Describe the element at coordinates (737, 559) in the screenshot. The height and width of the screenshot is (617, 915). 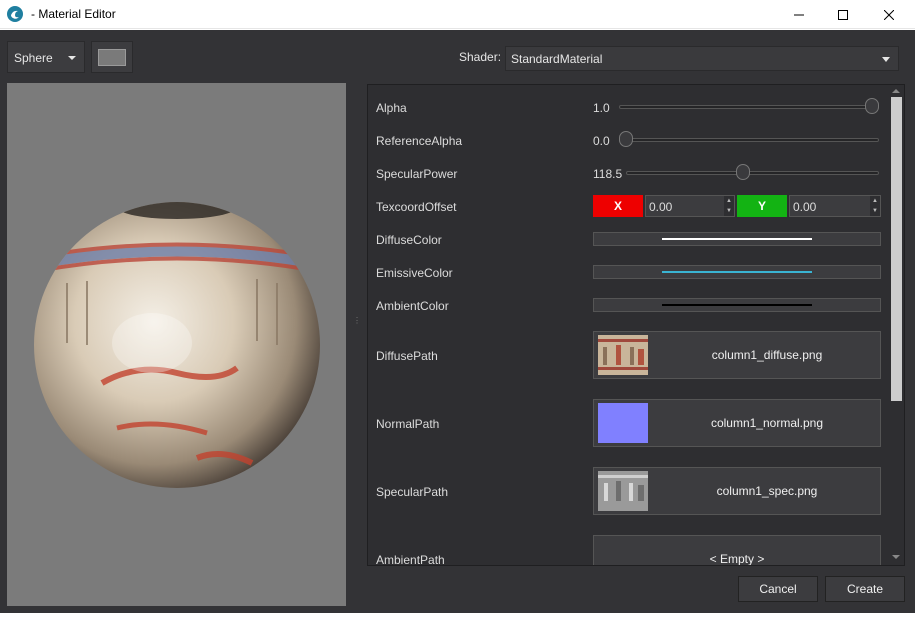
I see `ambient-texture-filename: < Empty >` at that location.